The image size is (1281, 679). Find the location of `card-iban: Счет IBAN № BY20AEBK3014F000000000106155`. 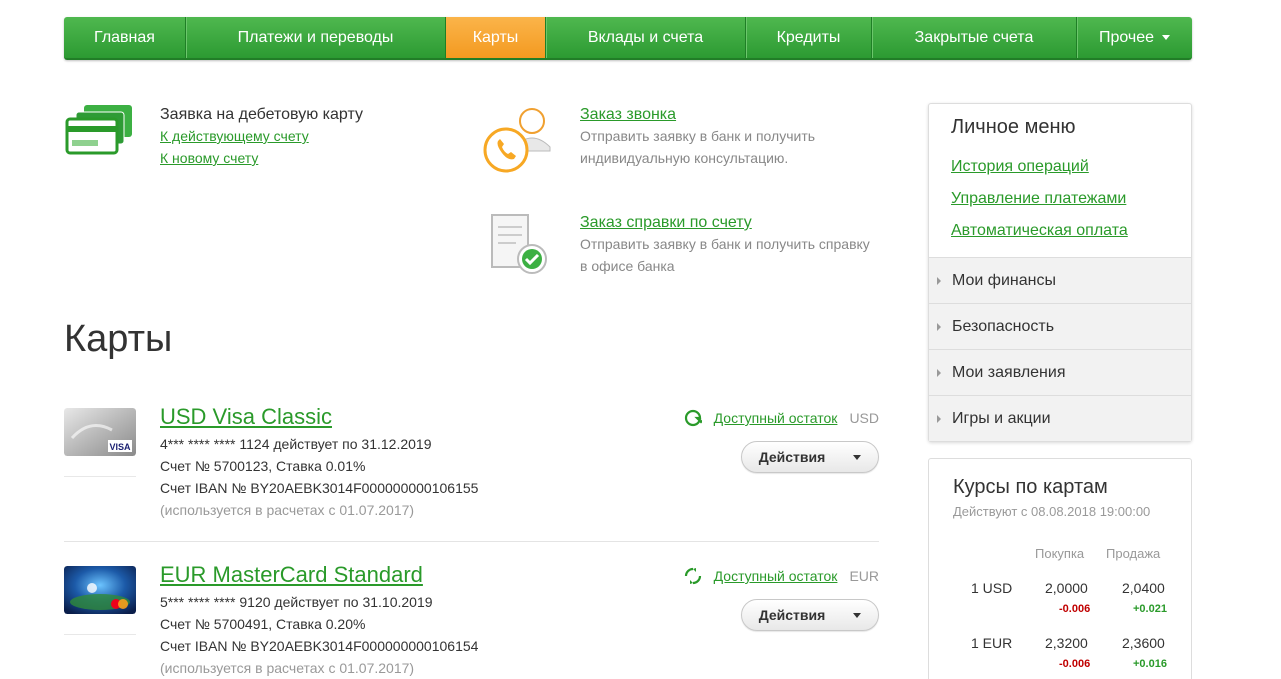

card-iban: Счет IBAN № BY20AEBK3014F000000000106155 is located at coordinates (319, 488).